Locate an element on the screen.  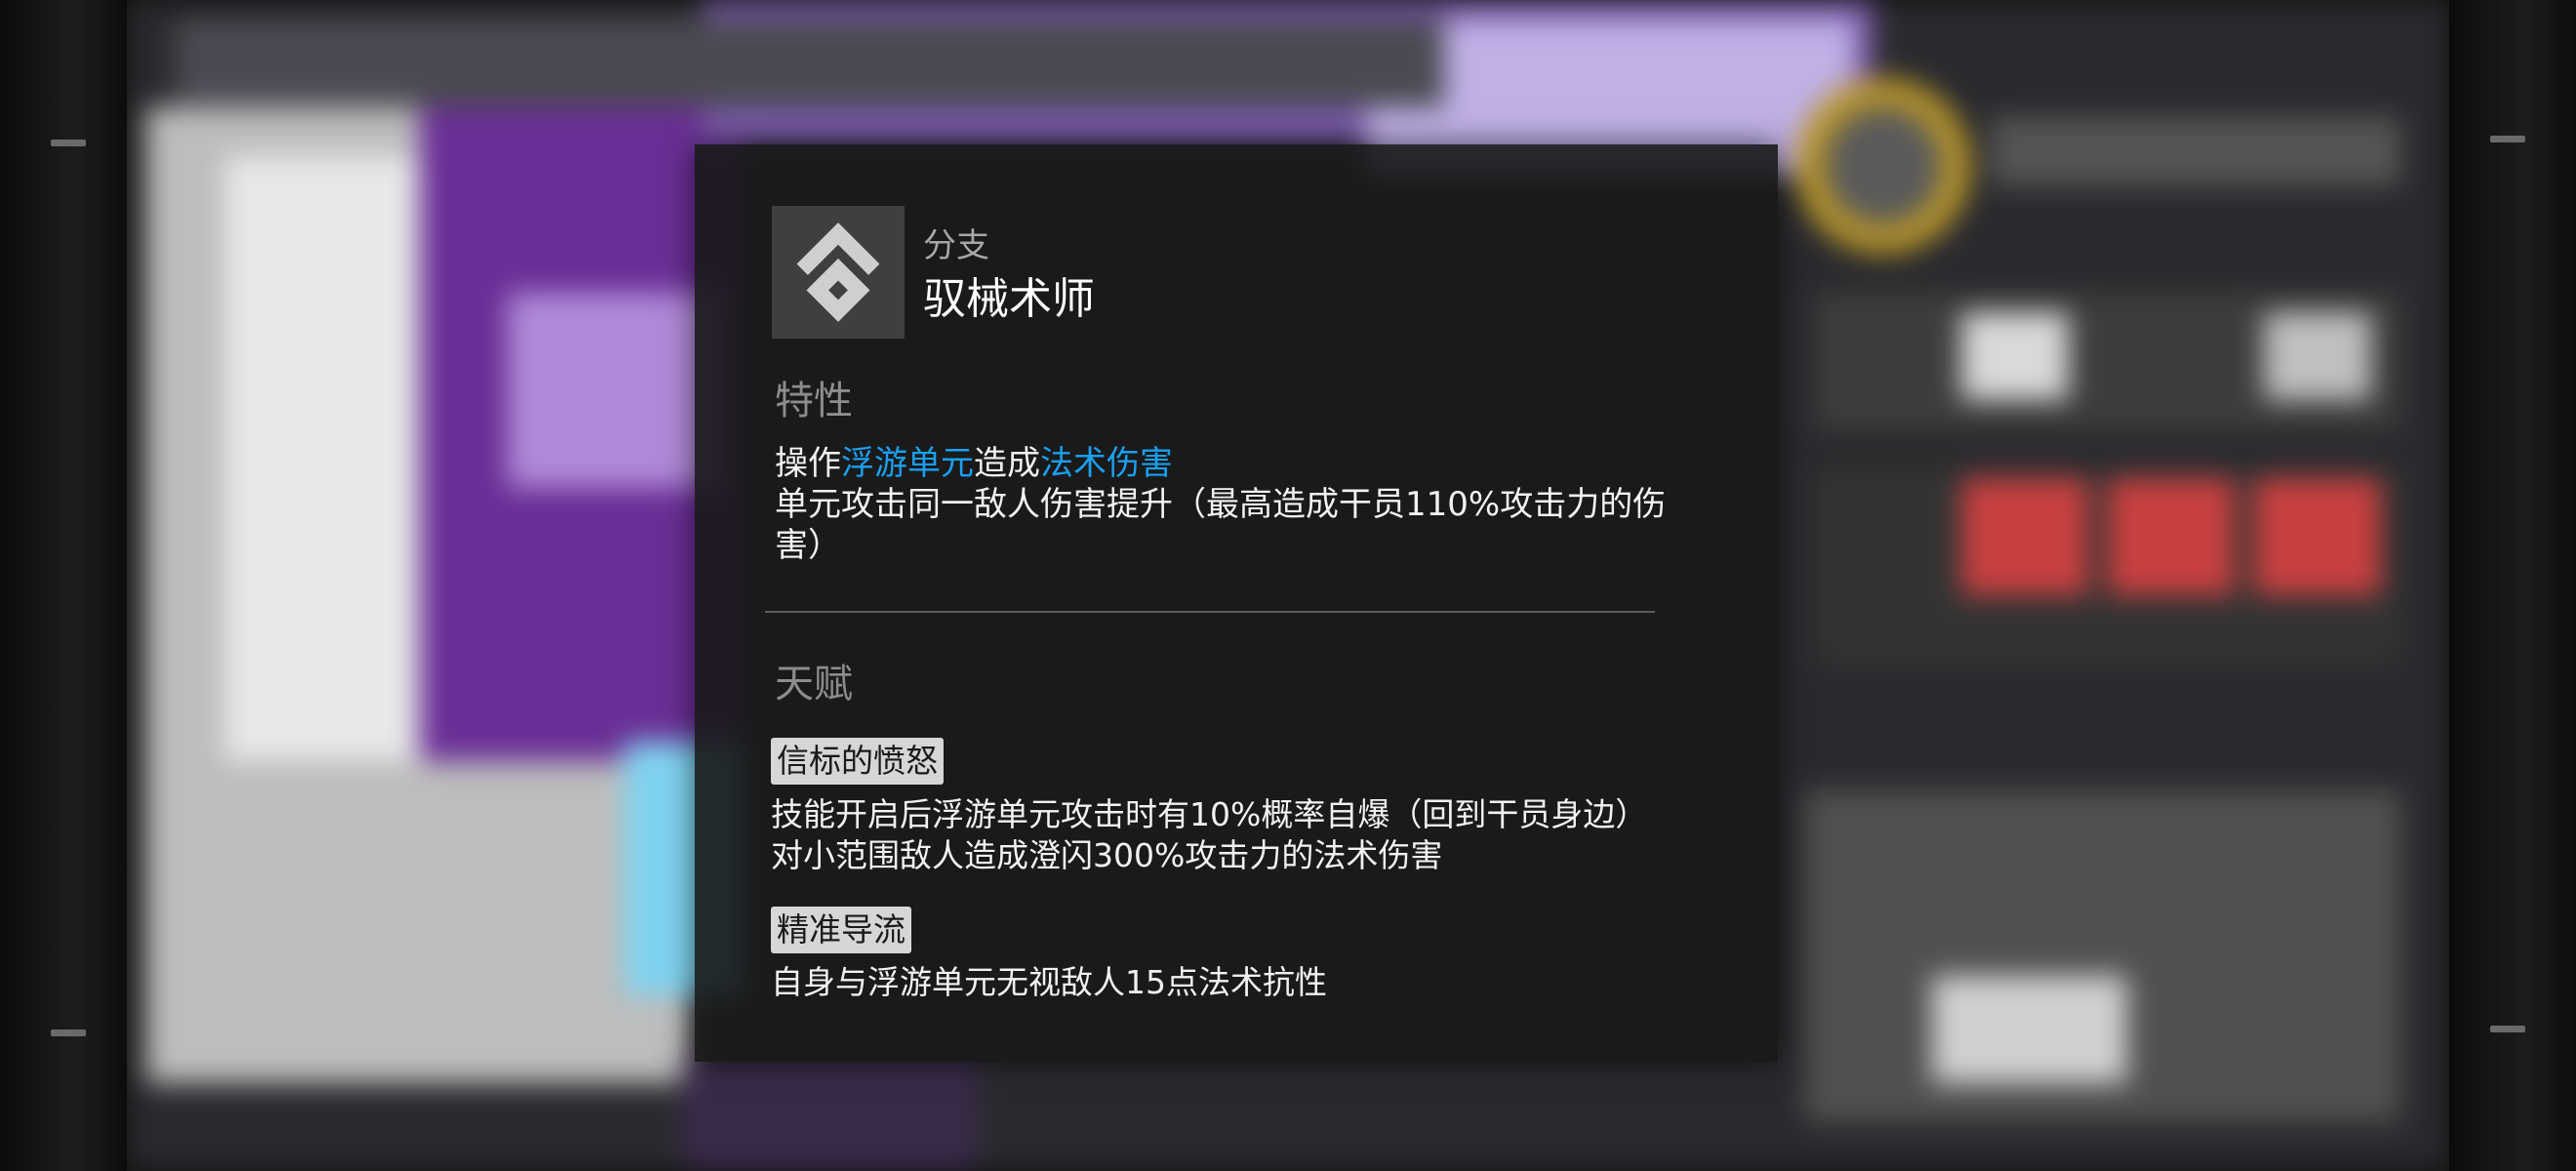
section-divider is located at coordinates (1210, 612).